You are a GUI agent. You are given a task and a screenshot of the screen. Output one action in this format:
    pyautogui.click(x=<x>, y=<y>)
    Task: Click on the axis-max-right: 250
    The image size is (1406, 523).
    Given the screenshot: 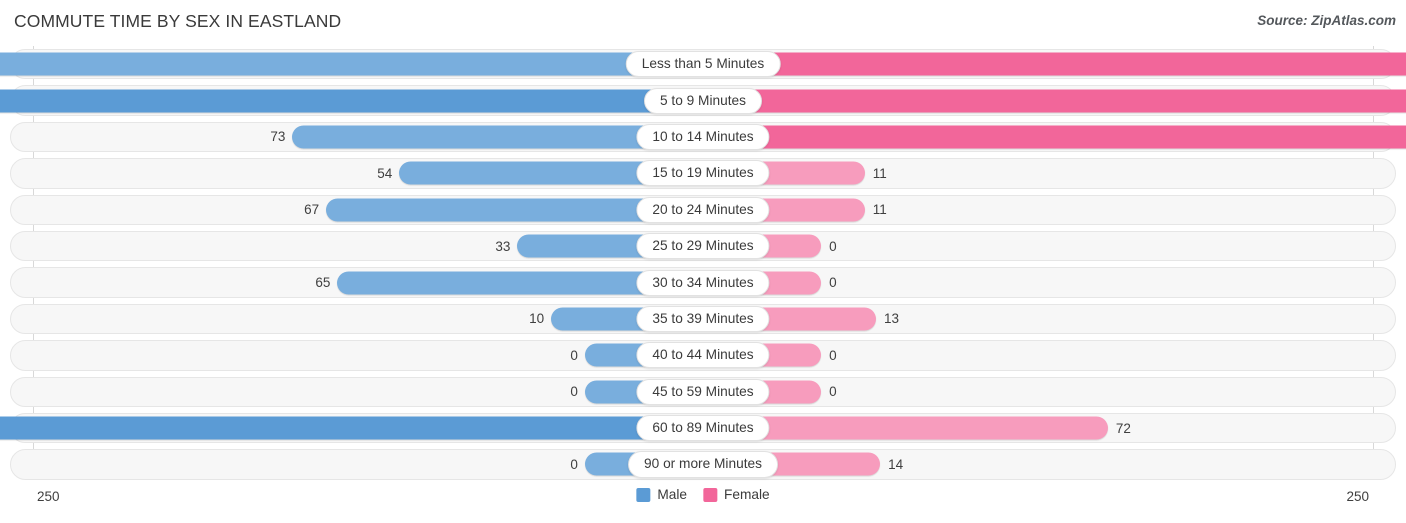 What is the action you would take?
    pyautogui.click(x=1357, y=496)
    